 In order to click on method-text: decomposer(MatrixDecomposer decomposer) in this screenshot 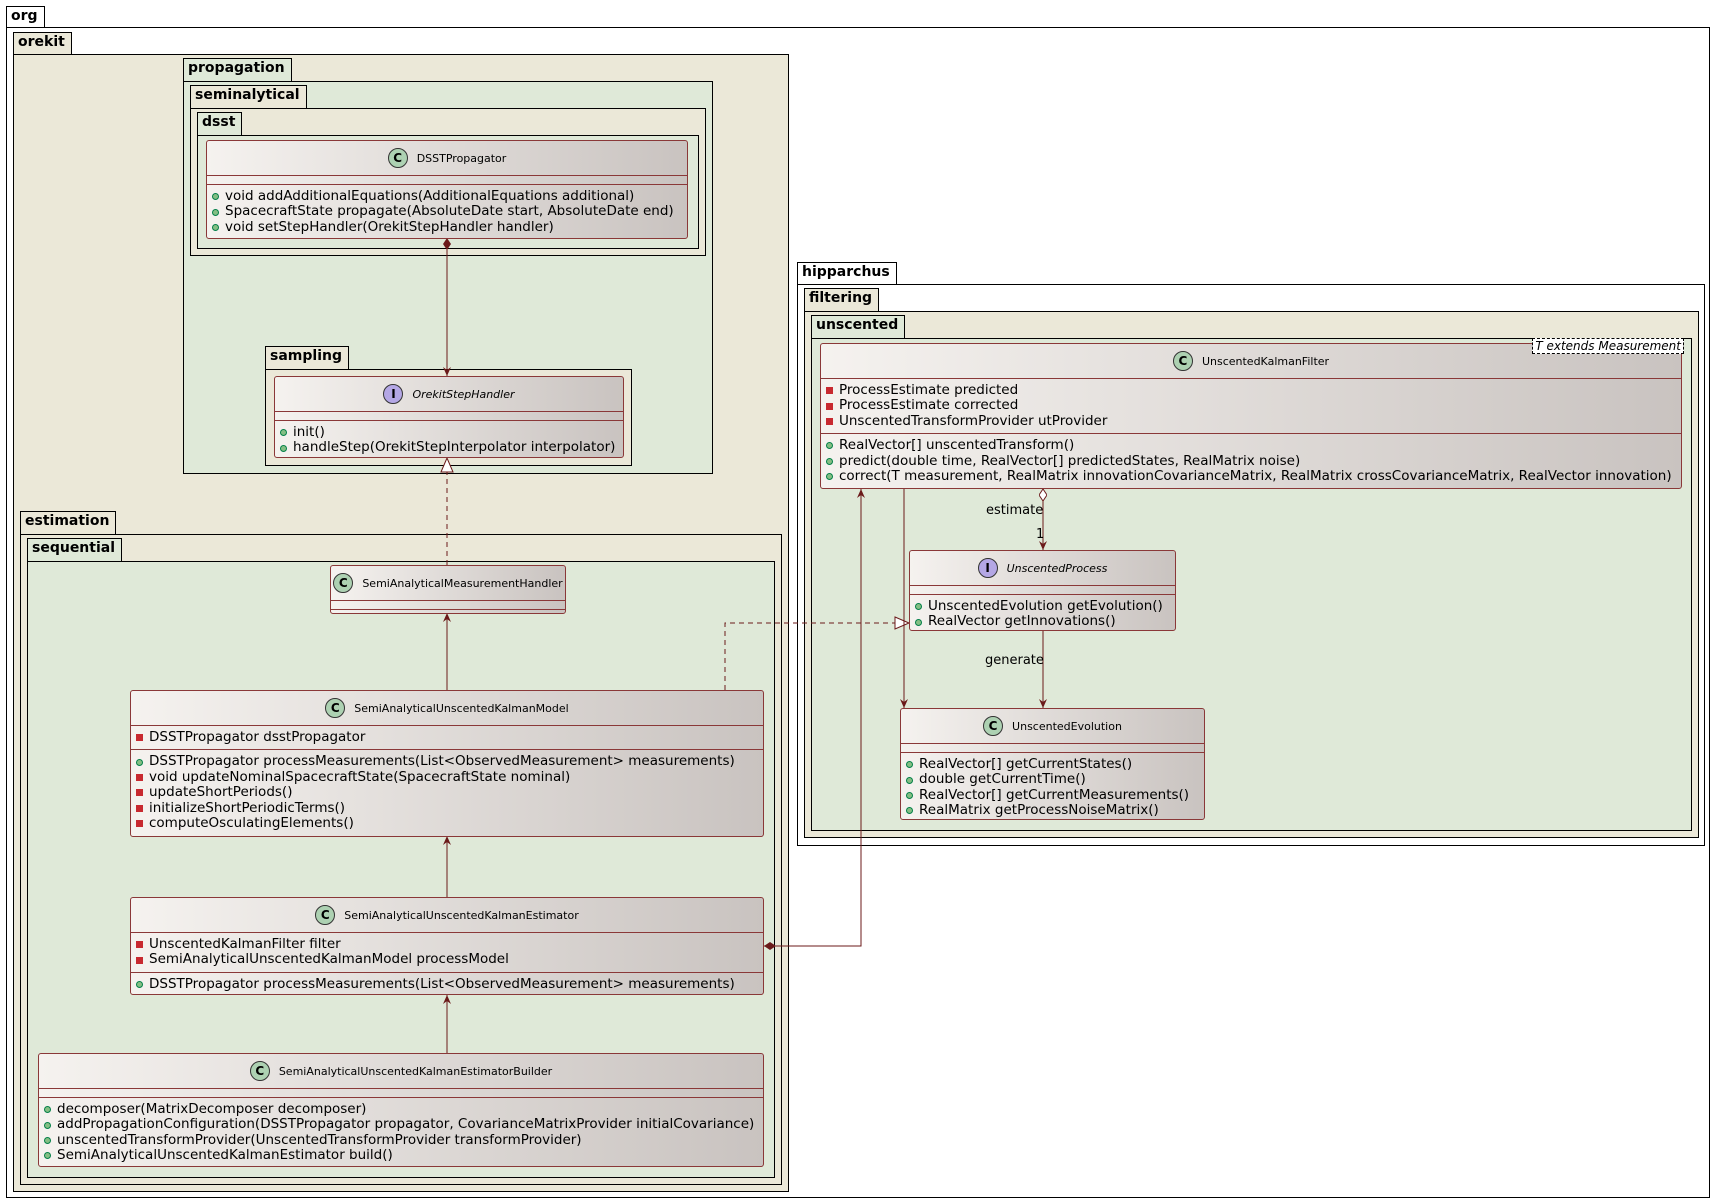, I will do `click(212, 1109)`.